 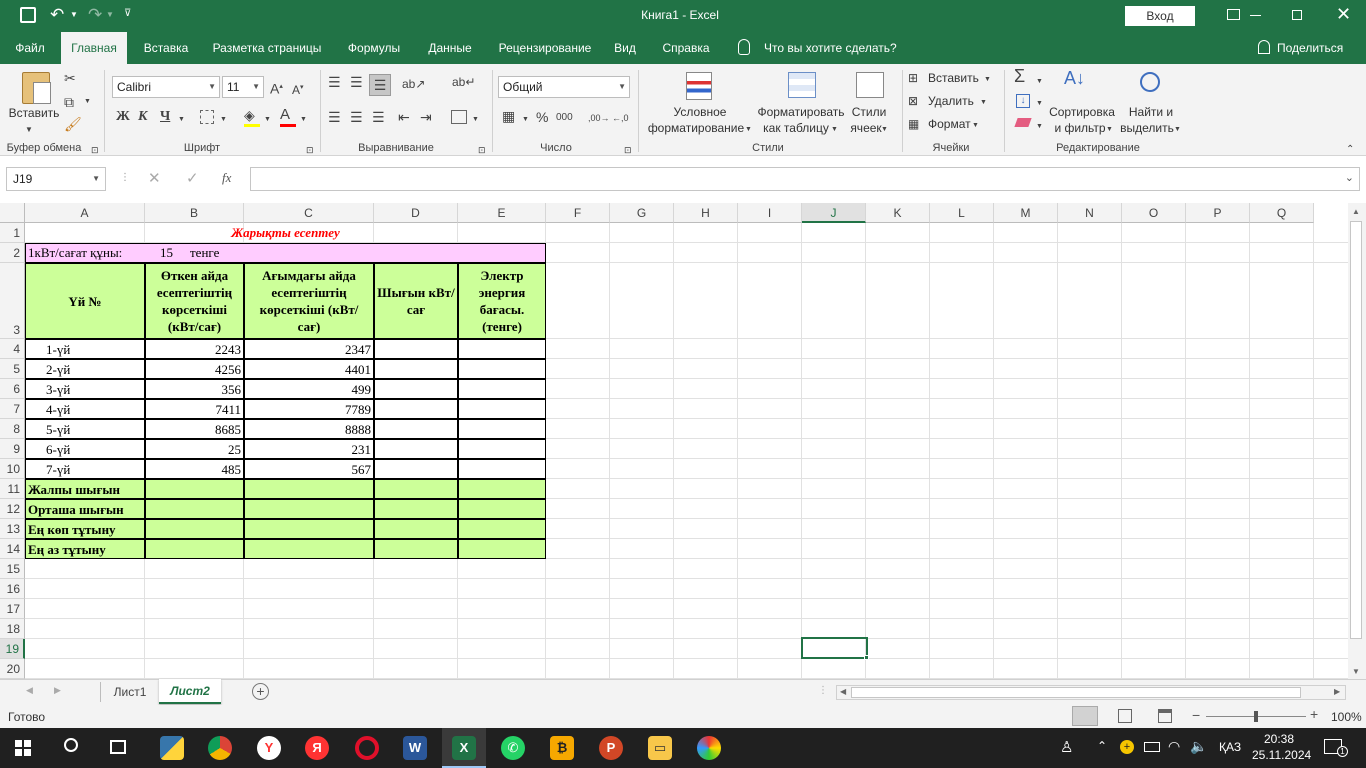 What do you see at coordinates (29, 690) in the screenshot?
I see `sheet-scroll-left-icon: ◀` at bounding box center [29, 690].